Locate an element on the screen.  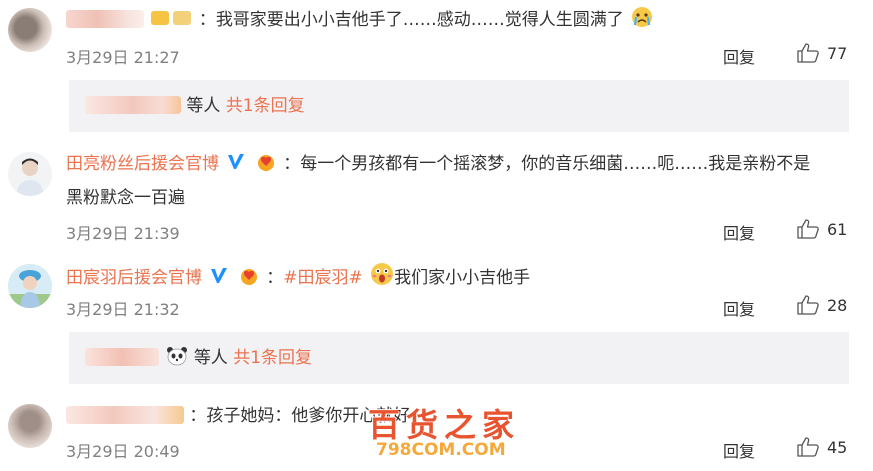
timestamp: 3月29日 20:49 is located at coordinates (123, 451).